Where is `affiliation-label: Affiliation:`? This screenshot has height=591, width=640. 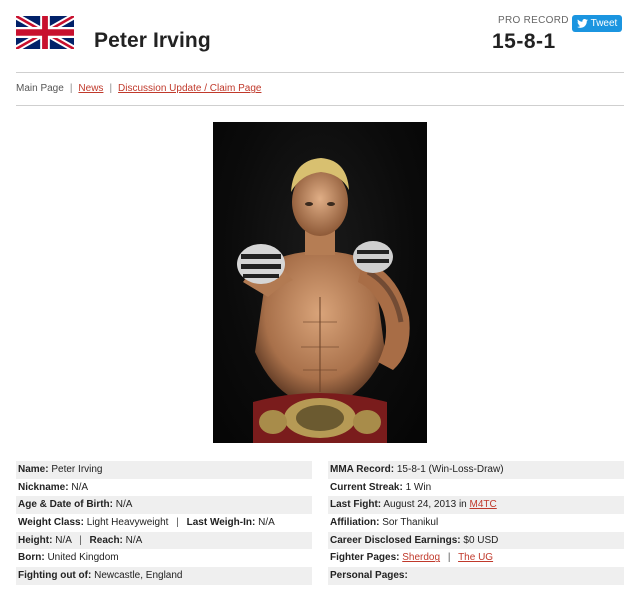
affiliation-label: Affiliation: is located at coordinates (355, 523).